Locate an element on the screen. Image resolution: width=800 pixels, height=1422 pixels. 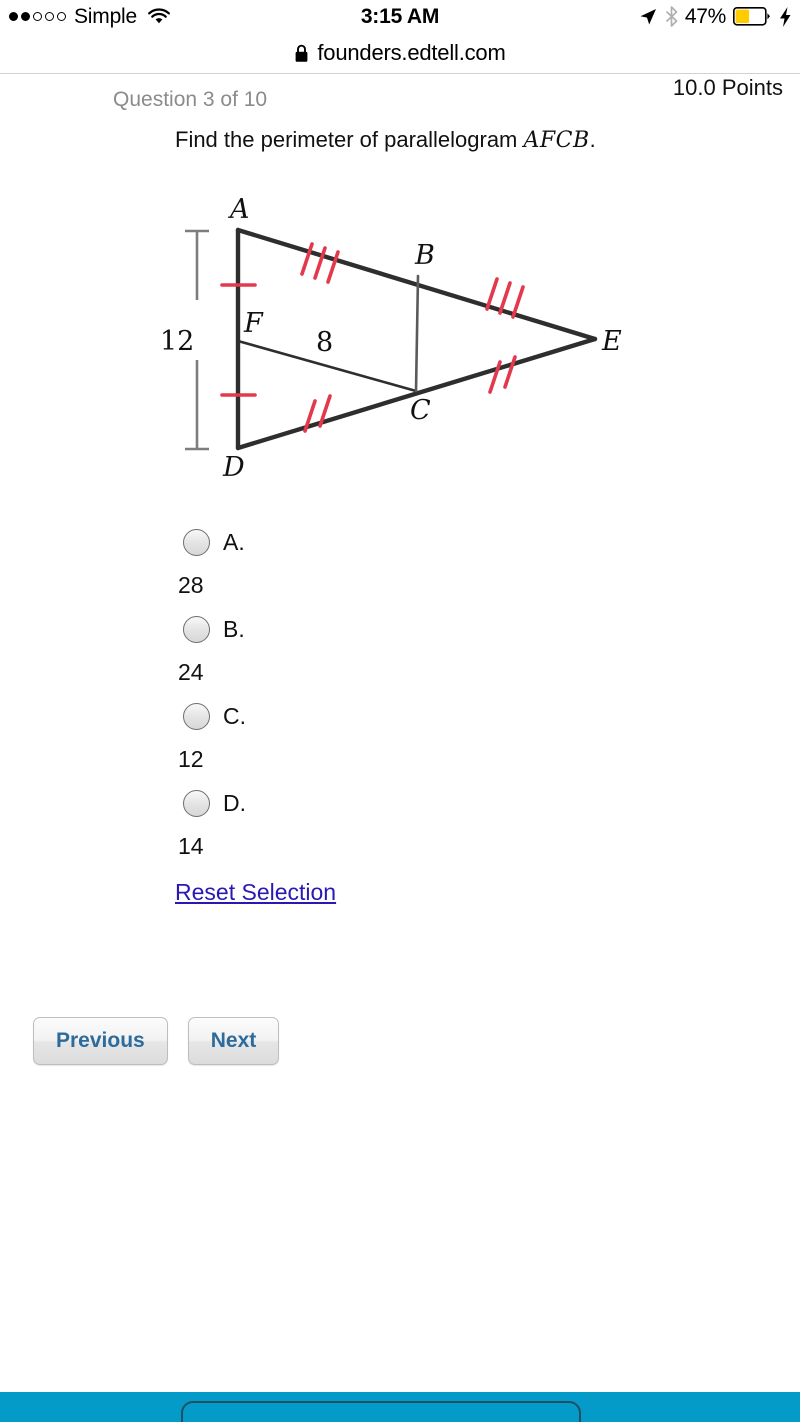
answer-option-c-letter: C. is located at coordinates (234, 716).